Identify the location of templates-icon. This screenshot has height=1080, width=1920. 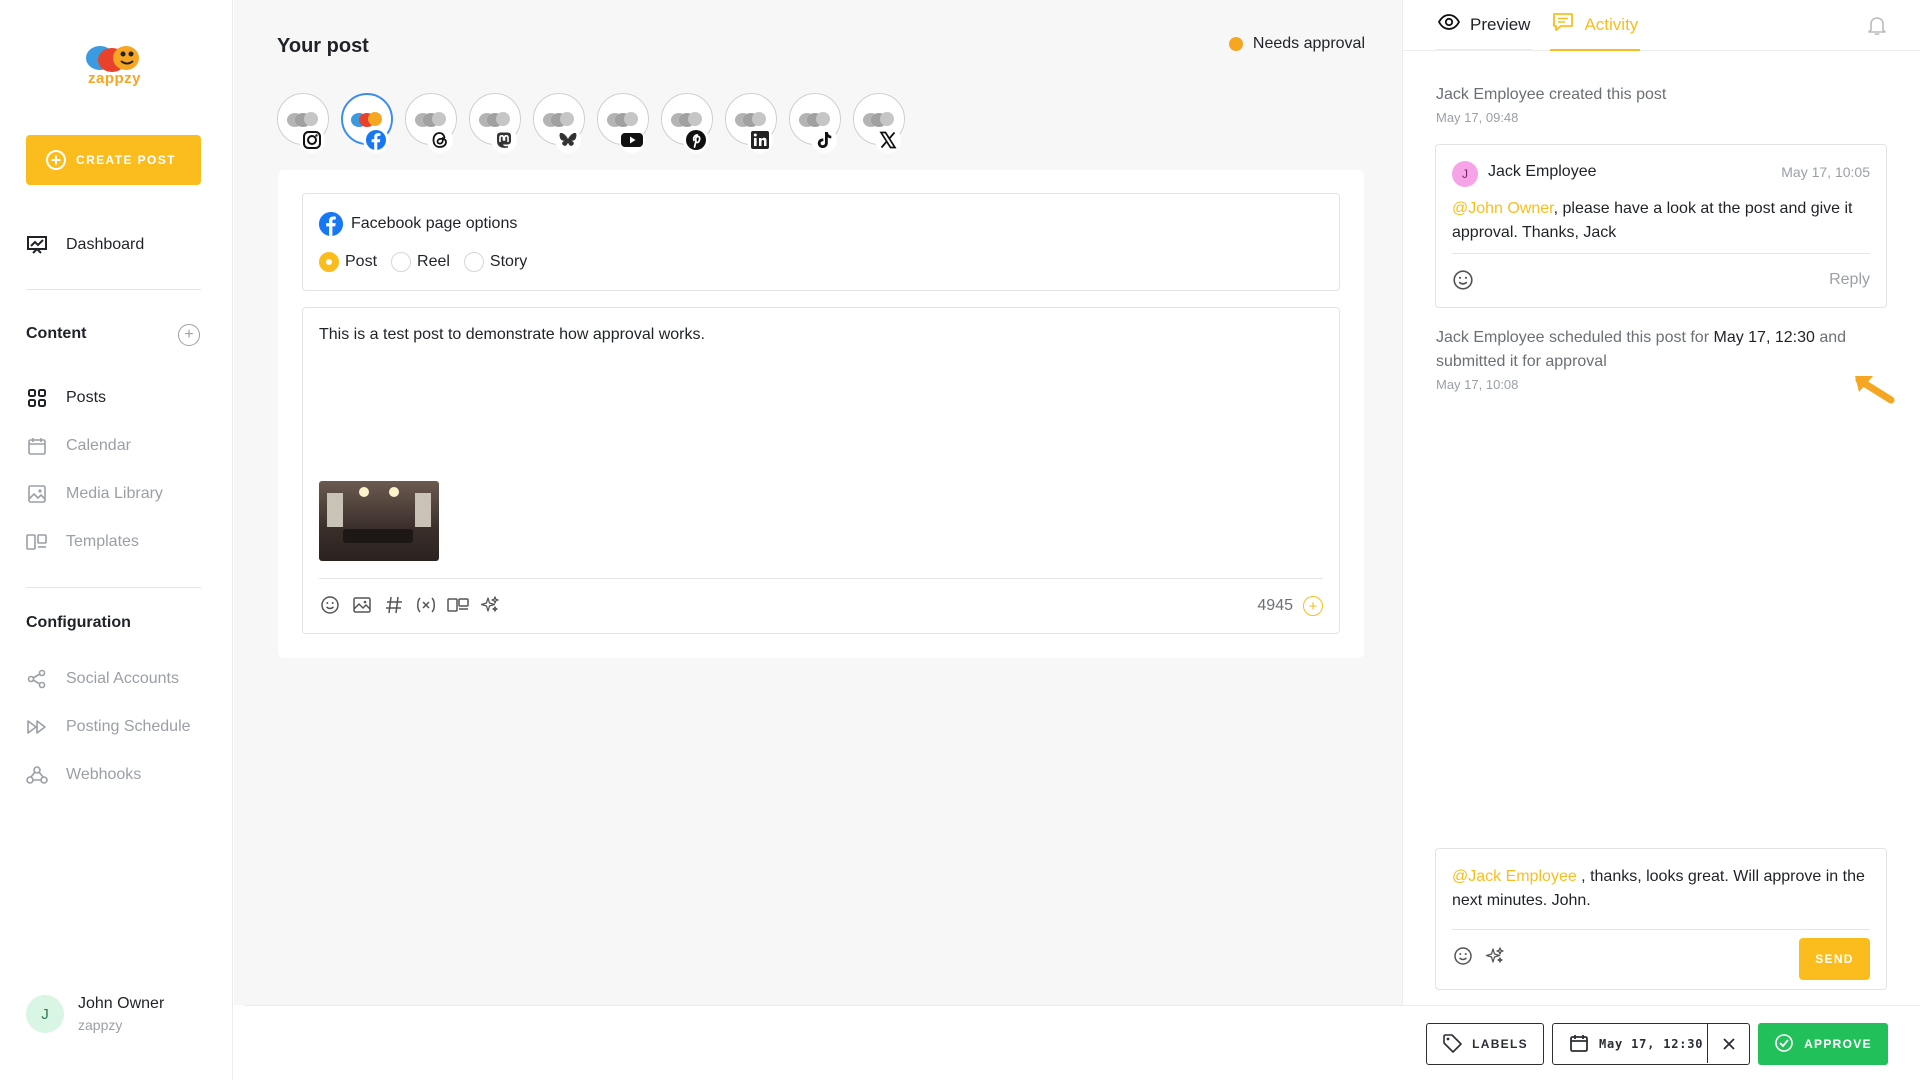
(458, 605).